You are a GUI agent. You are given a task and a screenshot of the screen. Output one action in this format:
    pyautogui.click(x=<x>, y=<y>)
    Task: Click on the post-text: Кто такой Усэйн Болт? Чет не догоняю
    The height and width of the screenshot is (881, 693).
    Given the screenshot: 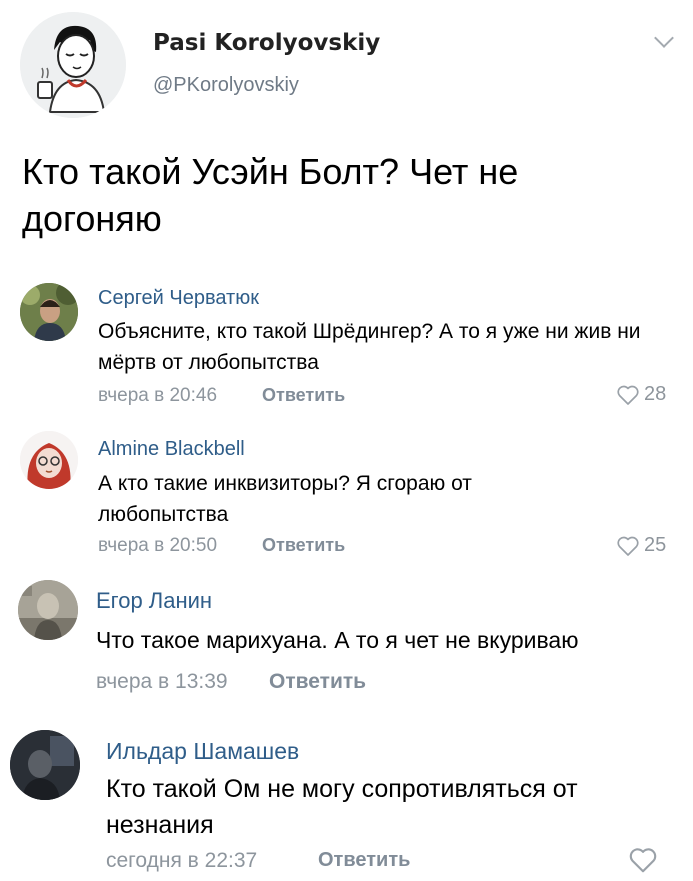 What is the action you would take?
    pyautogui.click(x=270, y=195)
    